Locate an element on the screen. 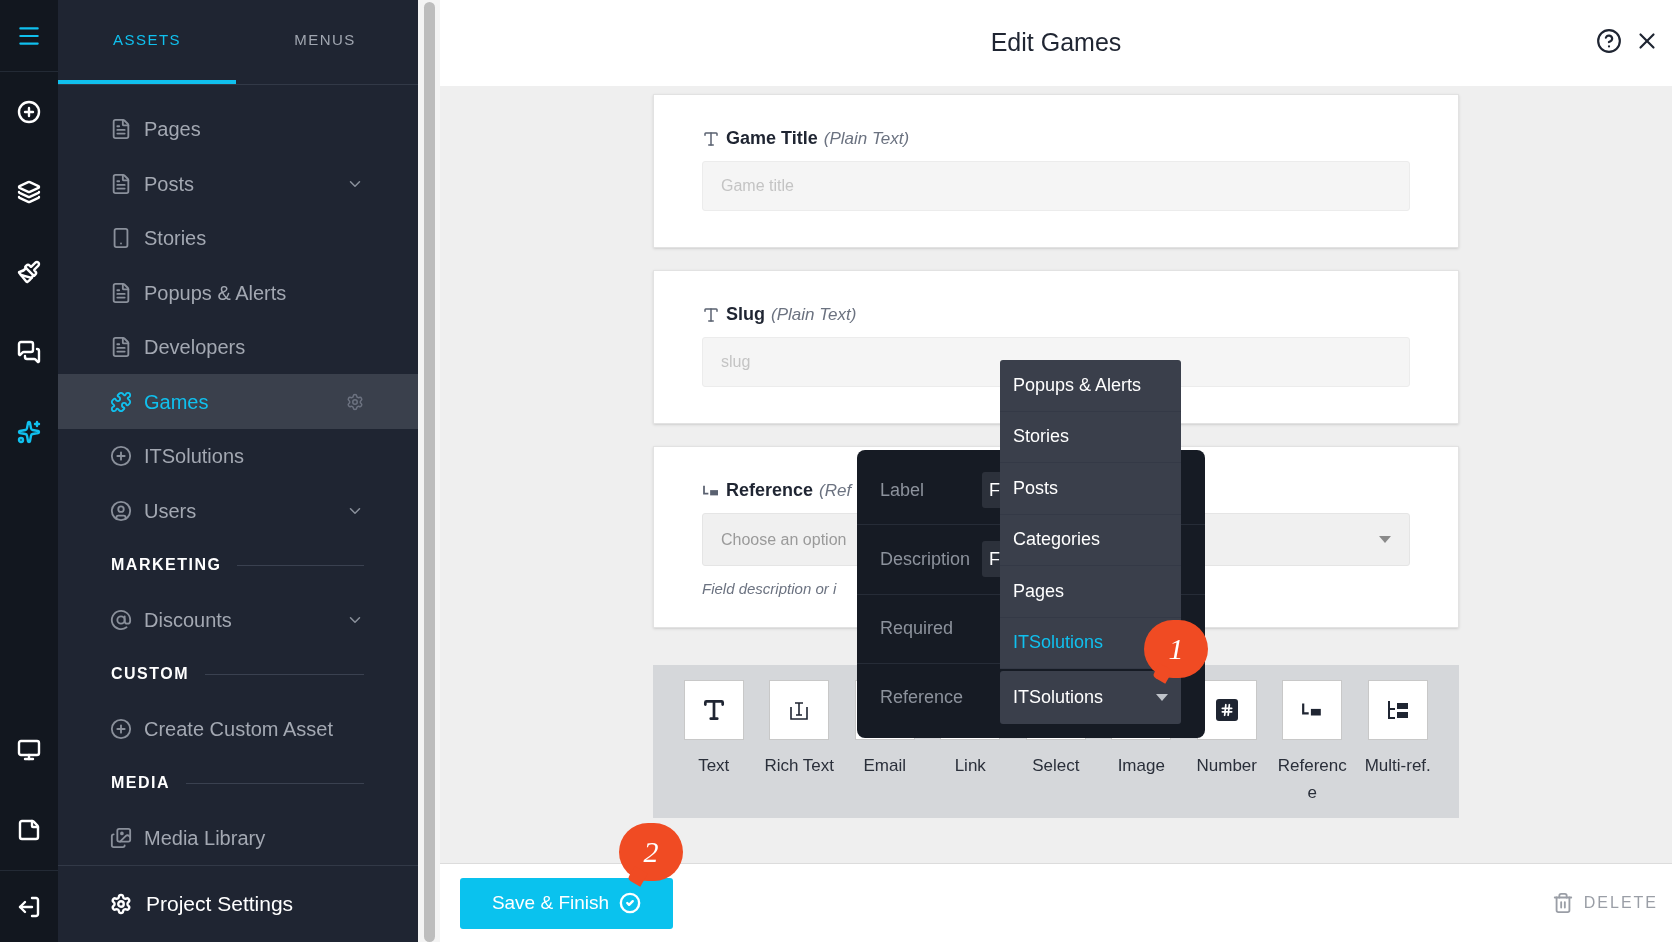  field-type-label: Select is located at coordinates (1056, 765).